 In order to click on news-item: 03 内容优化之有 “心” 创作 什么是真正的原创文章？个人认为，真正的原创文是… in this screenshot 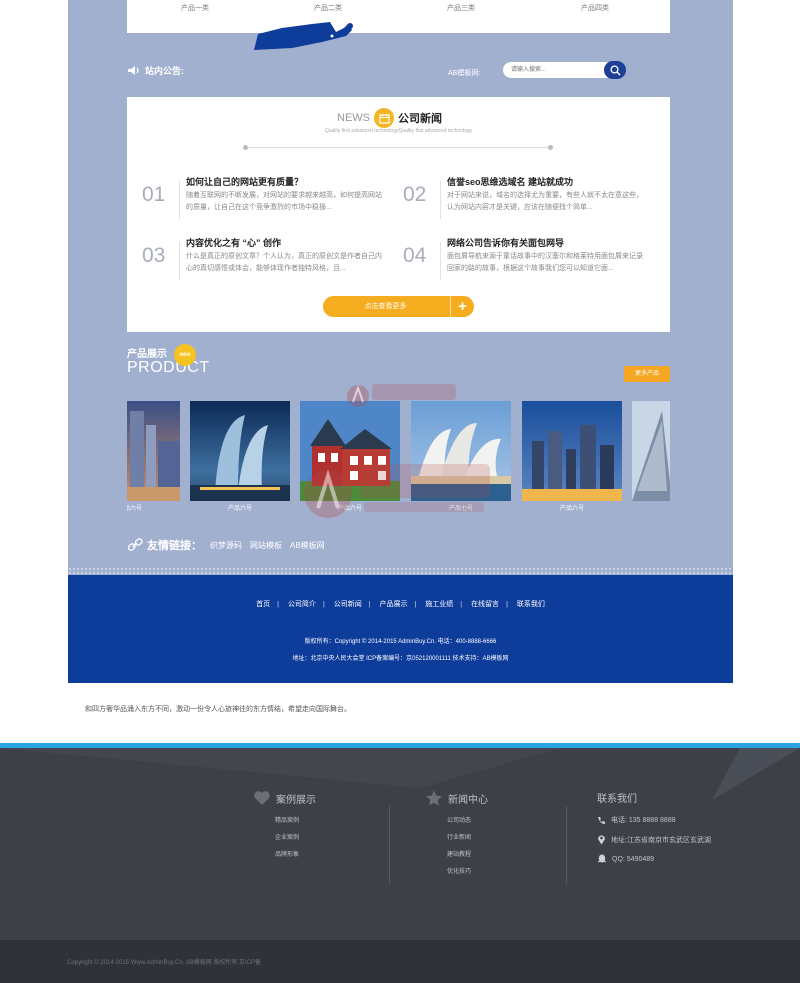, I will do `click(262, 261)`.